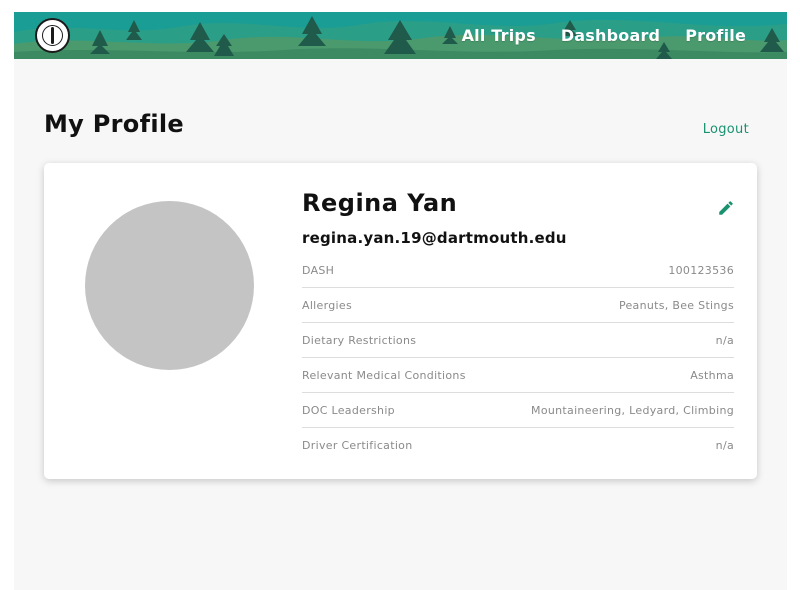 This screenshot has height=590, width=800. Describe the element at coordinates (518, 270) in the screenshot. I see `field-row-dash: DASH 100123536` at that location.